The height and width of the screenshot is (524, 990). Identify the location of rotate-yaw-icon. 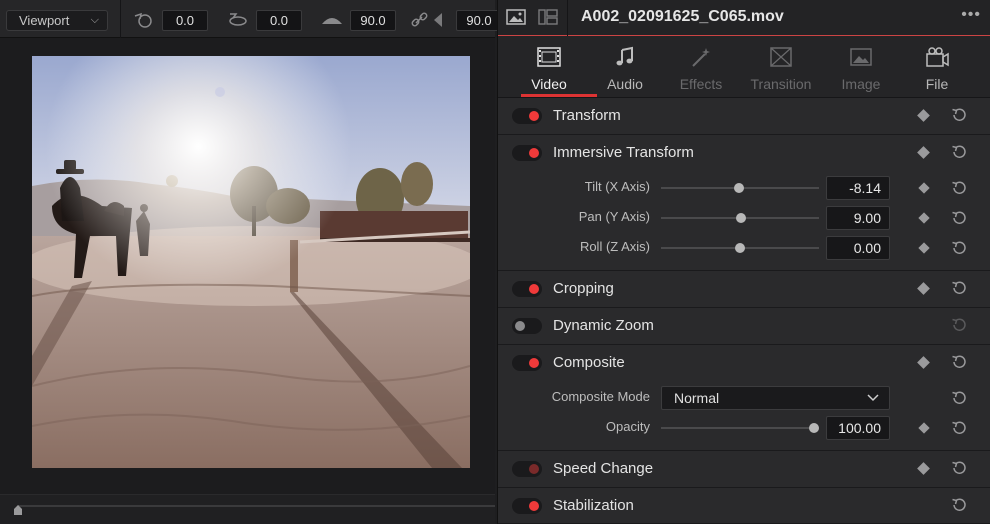
(238, 20).